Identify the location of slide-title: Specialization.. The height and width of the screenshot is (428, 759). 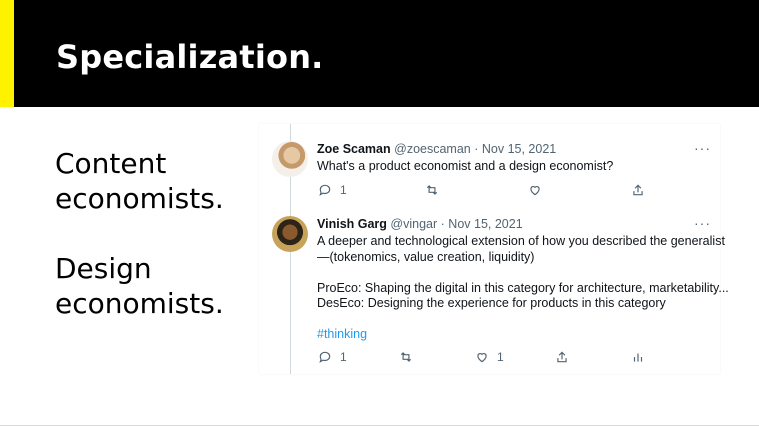
(190, 57).